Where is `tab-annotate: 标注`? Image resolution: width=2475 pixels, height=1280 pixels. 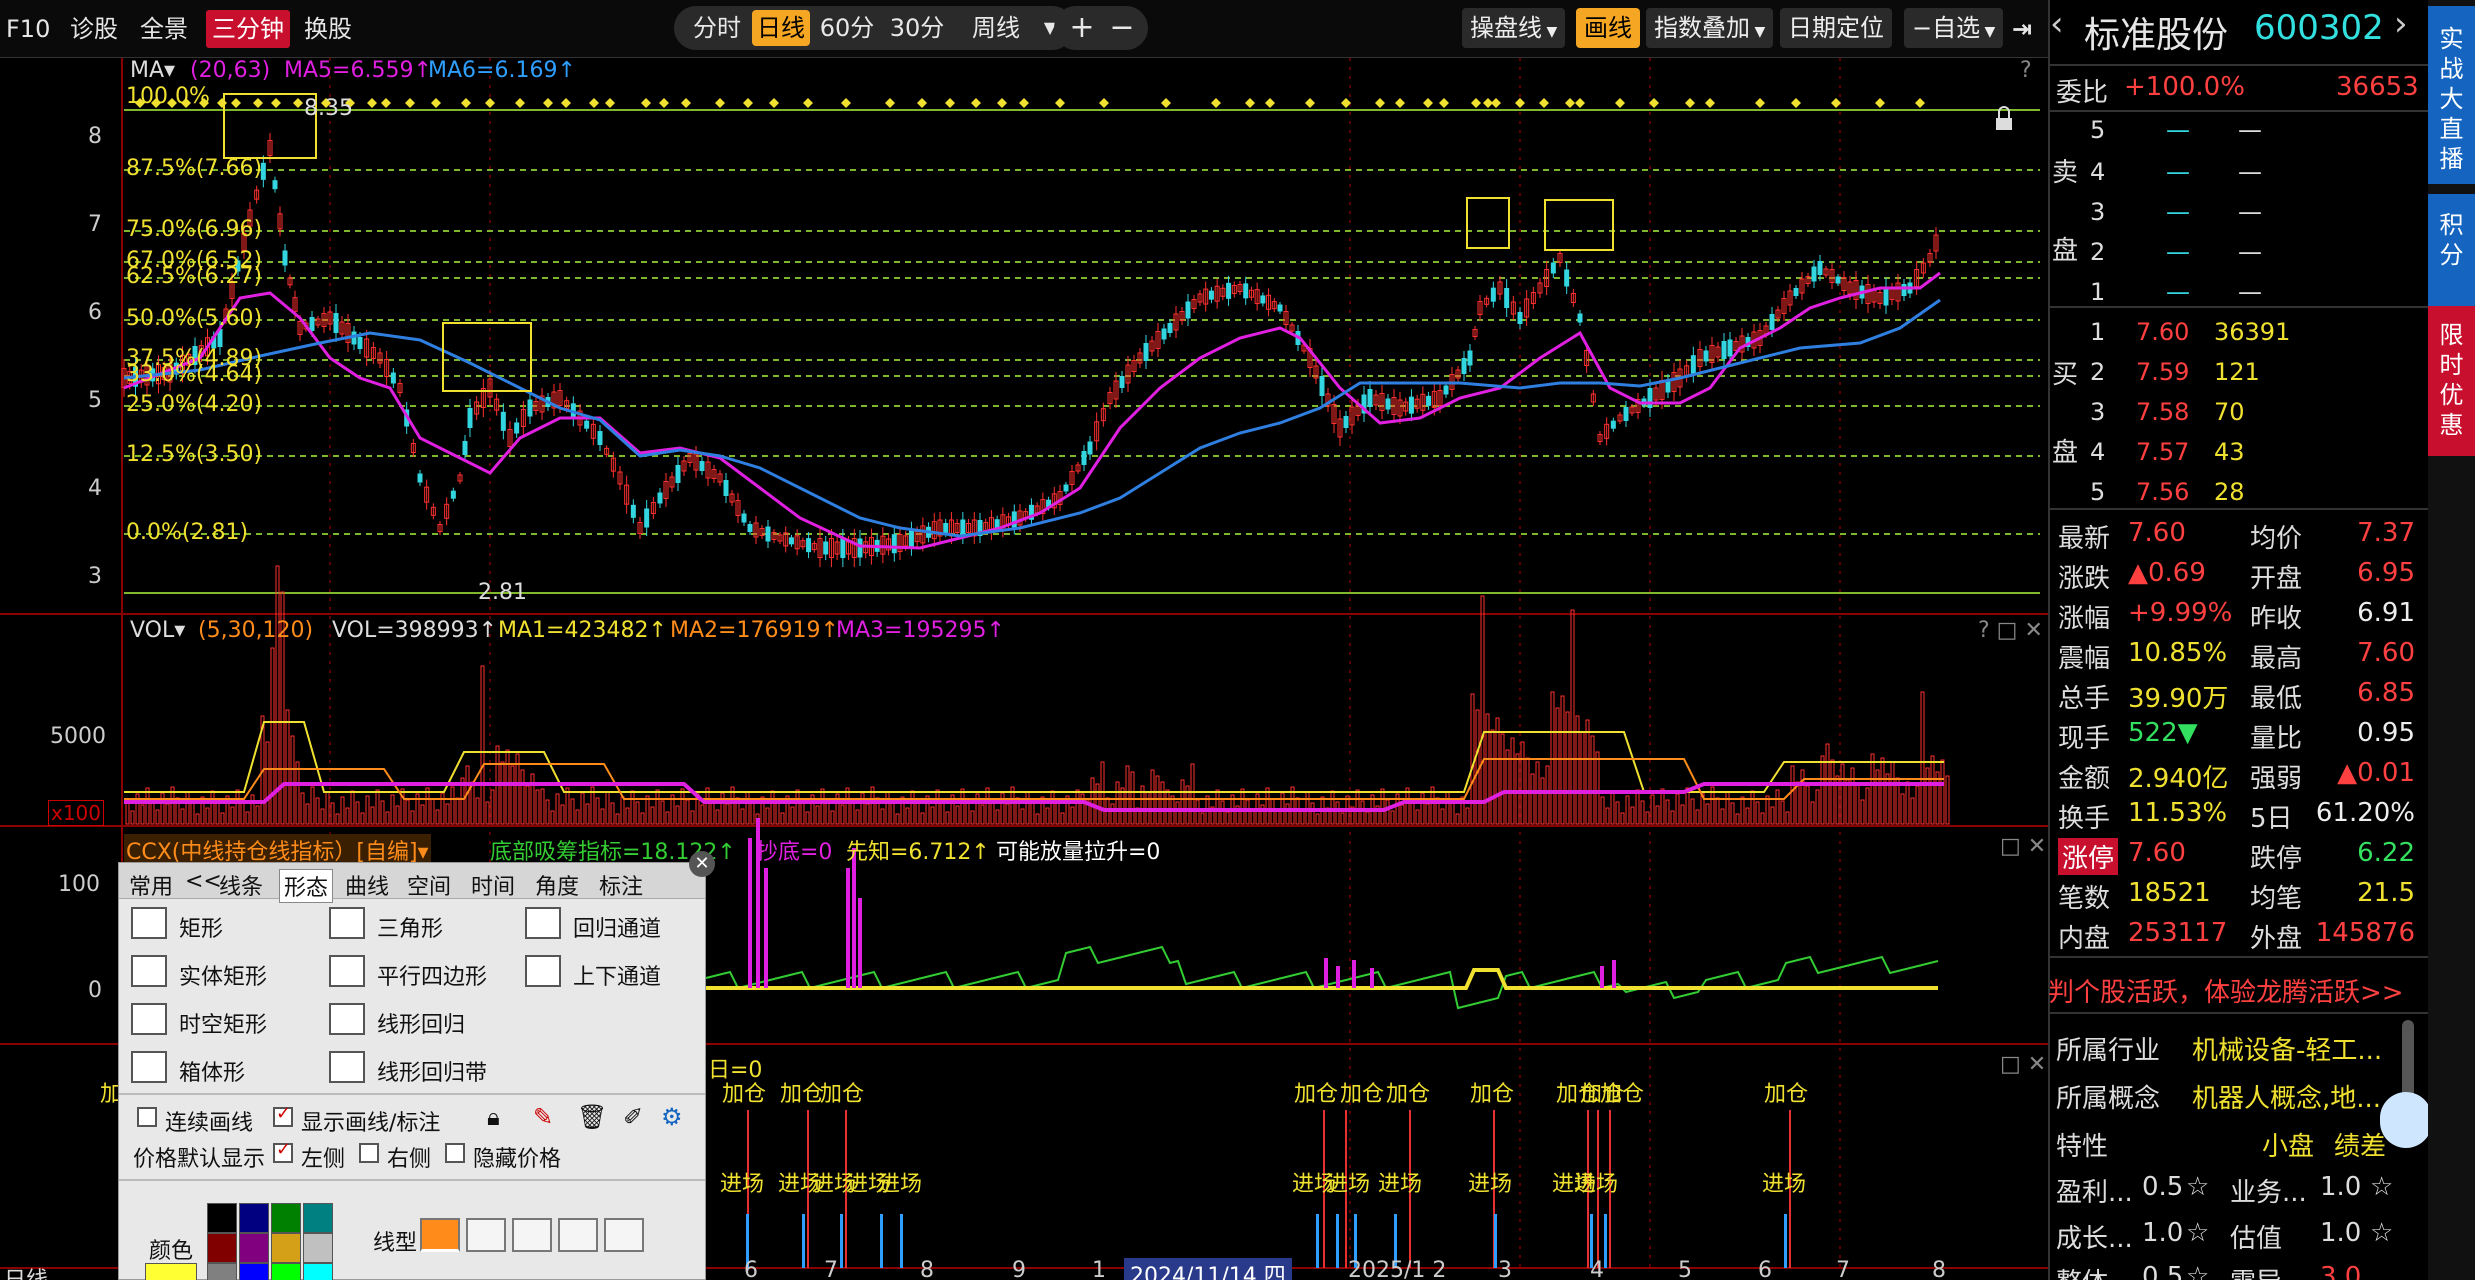
tab-annotate: 标注 is located at coordinates (621, 885).